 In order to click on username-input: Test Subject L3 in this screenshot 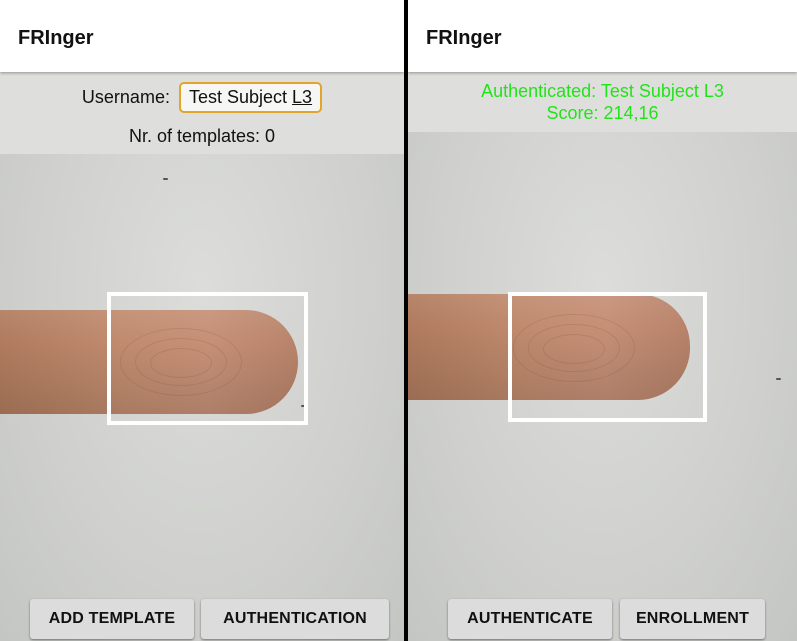, I will do `click(250, 97)`.